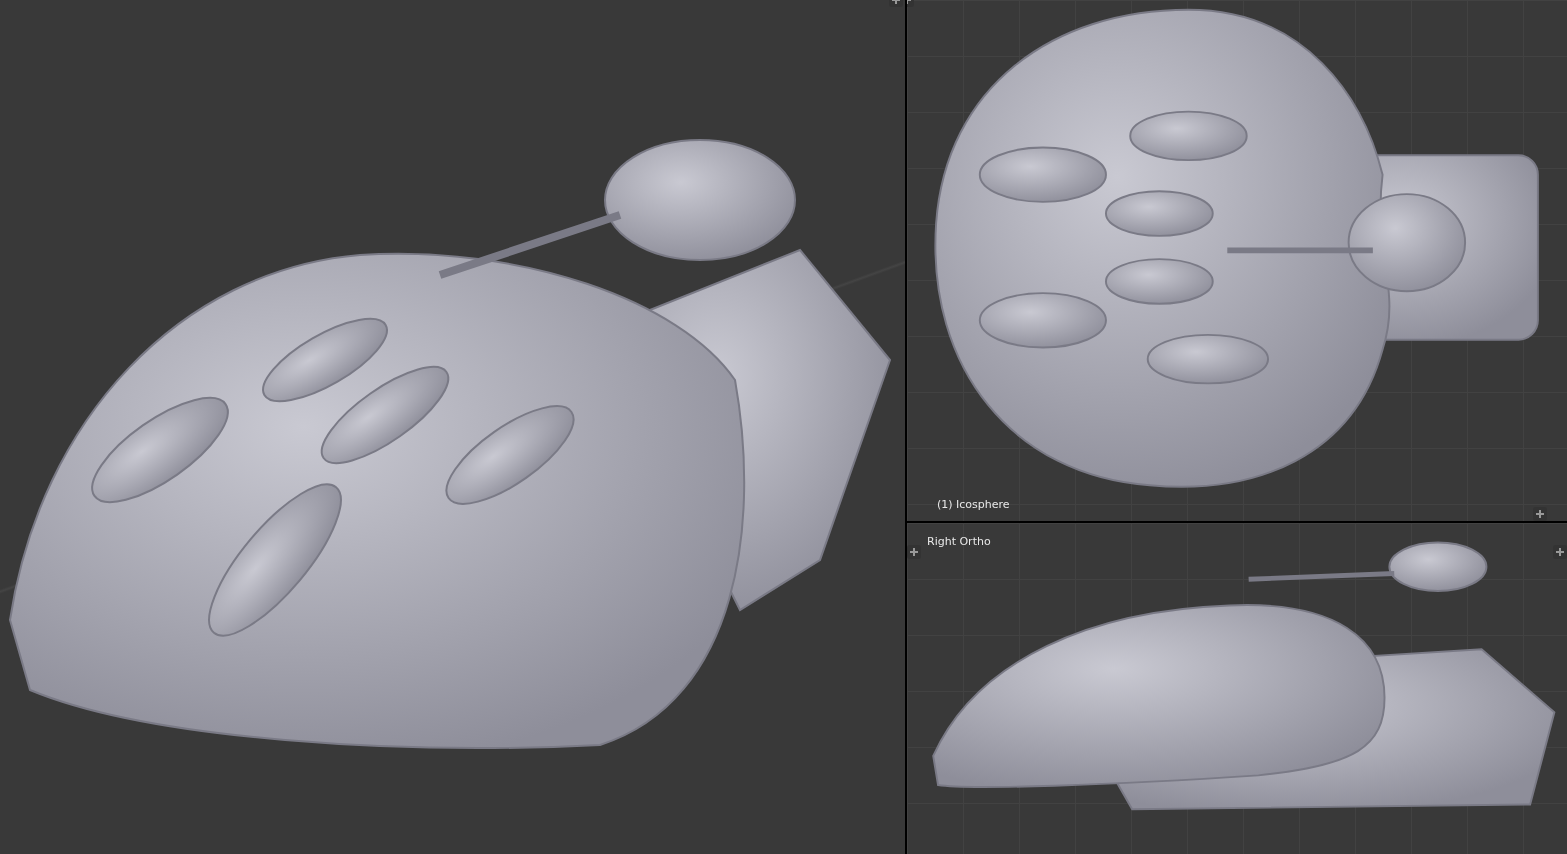 The image size is (1567, 854). What do you see at coordinates (973, 504) in the screenshot?
I see `object-label: (1) Icosphere` at bounding box center [973, 504].